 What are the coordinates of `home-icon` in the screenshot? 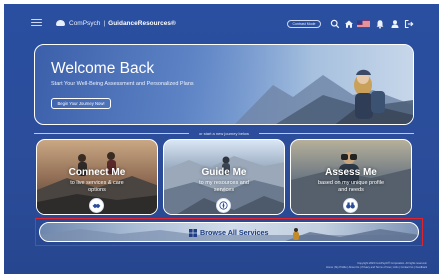 It's located at (349, 24).